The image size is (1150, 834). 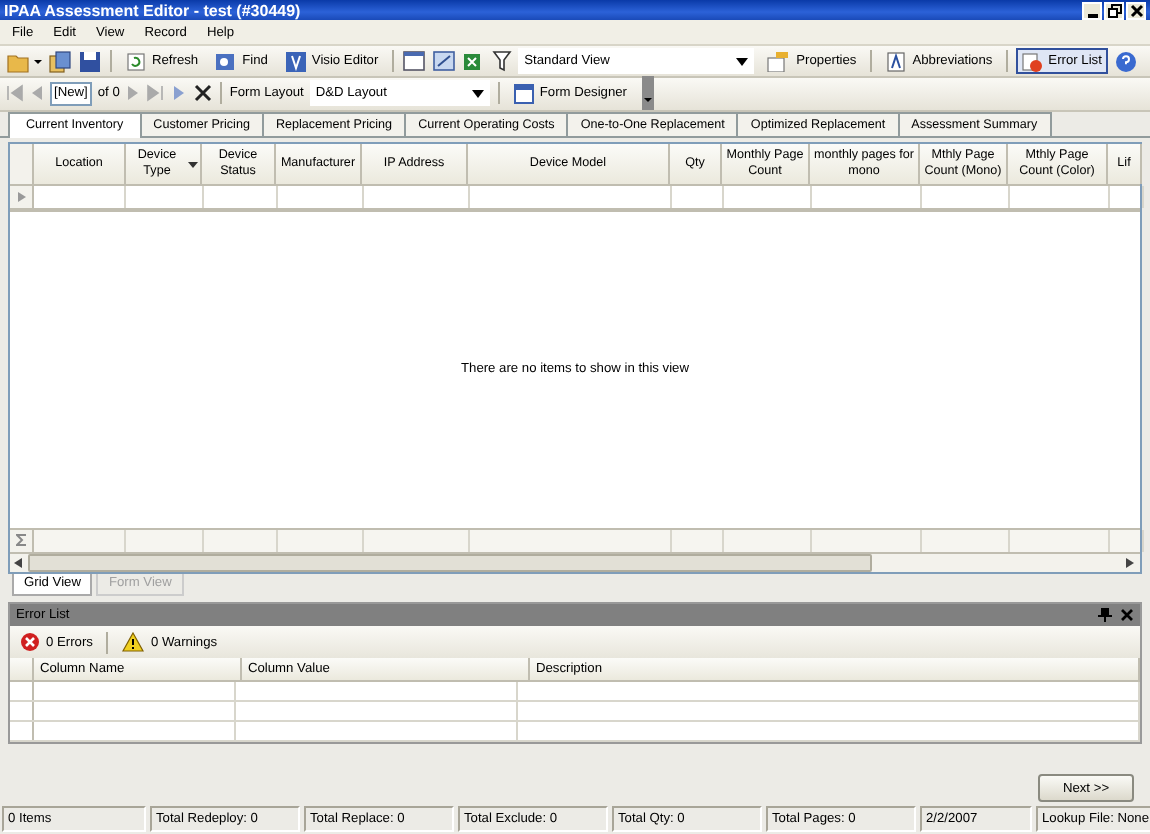 What do you see at coordinates (136, 61) in the screenshot?
I see `refresh-icon` at bounding box center [136, 61].